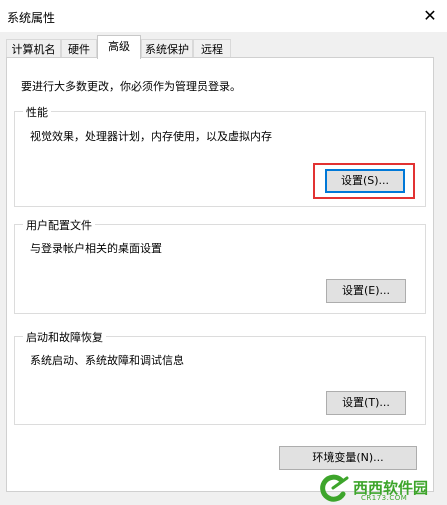  What do you see at coordinates (79, 49) in the screenshot?
I see `tab-hardware: 硬件` at bounding box center [79, 49].